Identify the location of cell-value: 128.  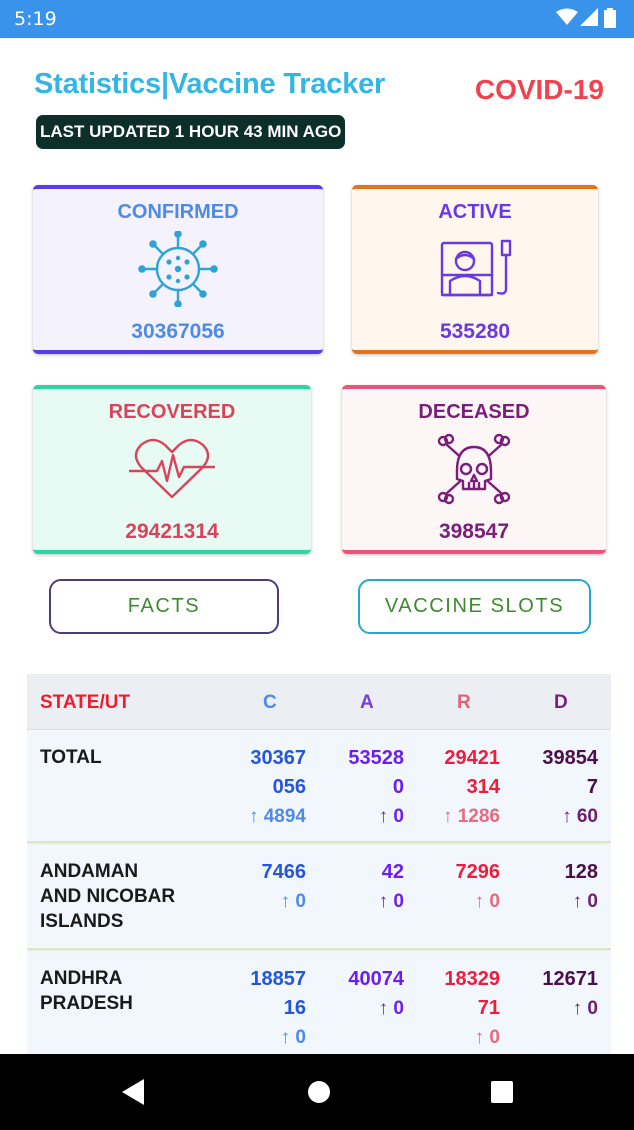
(581, 872).